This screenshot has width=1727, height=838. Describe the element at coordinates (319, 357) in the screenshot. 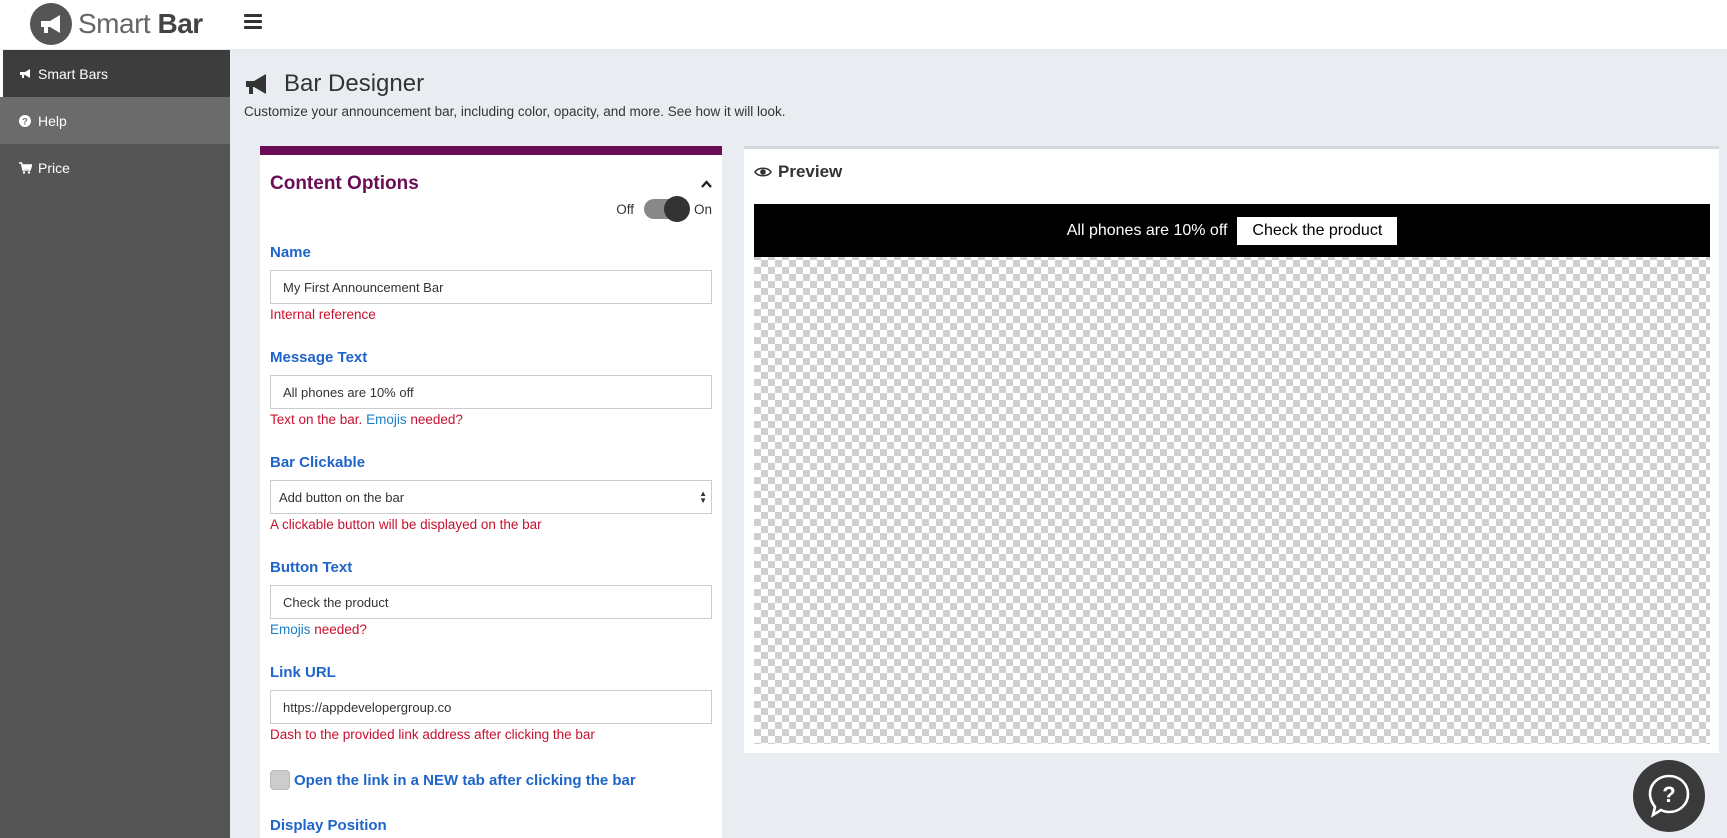

I see `message-text-label: Message Text` at that location.